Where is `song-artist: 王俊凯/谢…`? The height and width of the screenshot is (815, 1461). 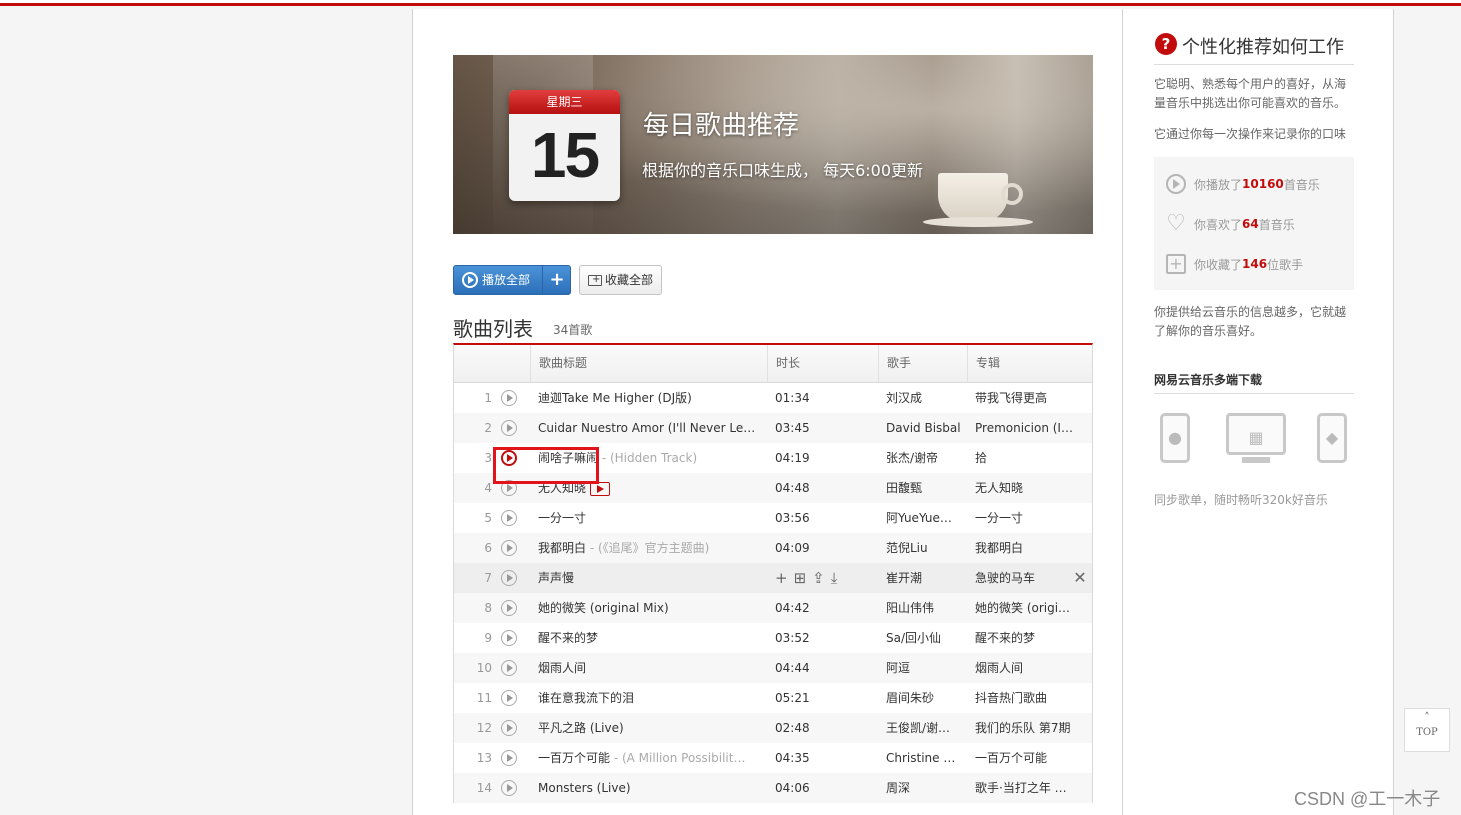
song-artist: 王俊凯/谢… is located at coordinates (926, 728).